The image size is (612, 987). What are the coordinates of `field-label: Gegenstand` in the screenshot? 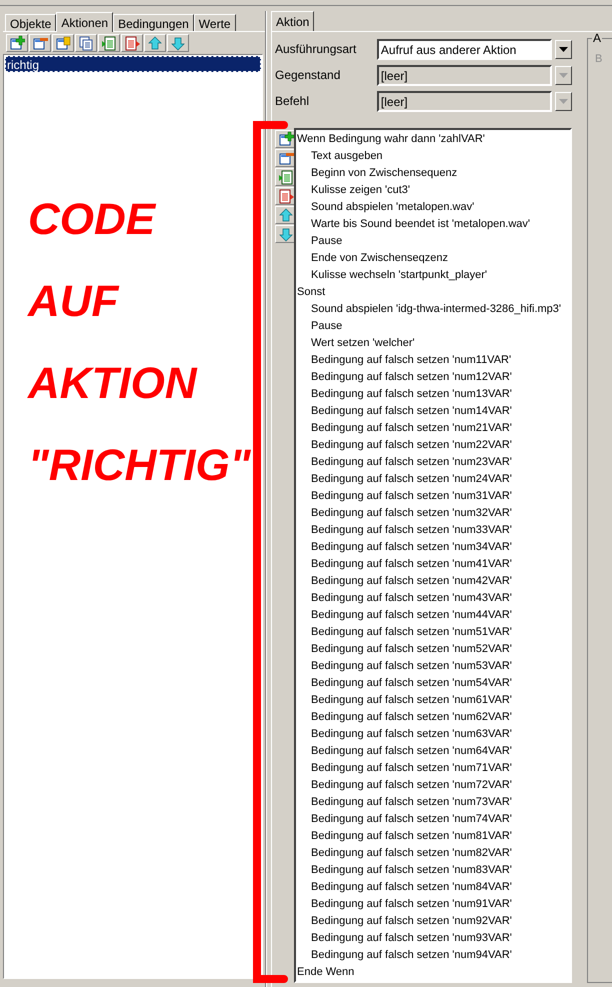 It's located at (308, 75).